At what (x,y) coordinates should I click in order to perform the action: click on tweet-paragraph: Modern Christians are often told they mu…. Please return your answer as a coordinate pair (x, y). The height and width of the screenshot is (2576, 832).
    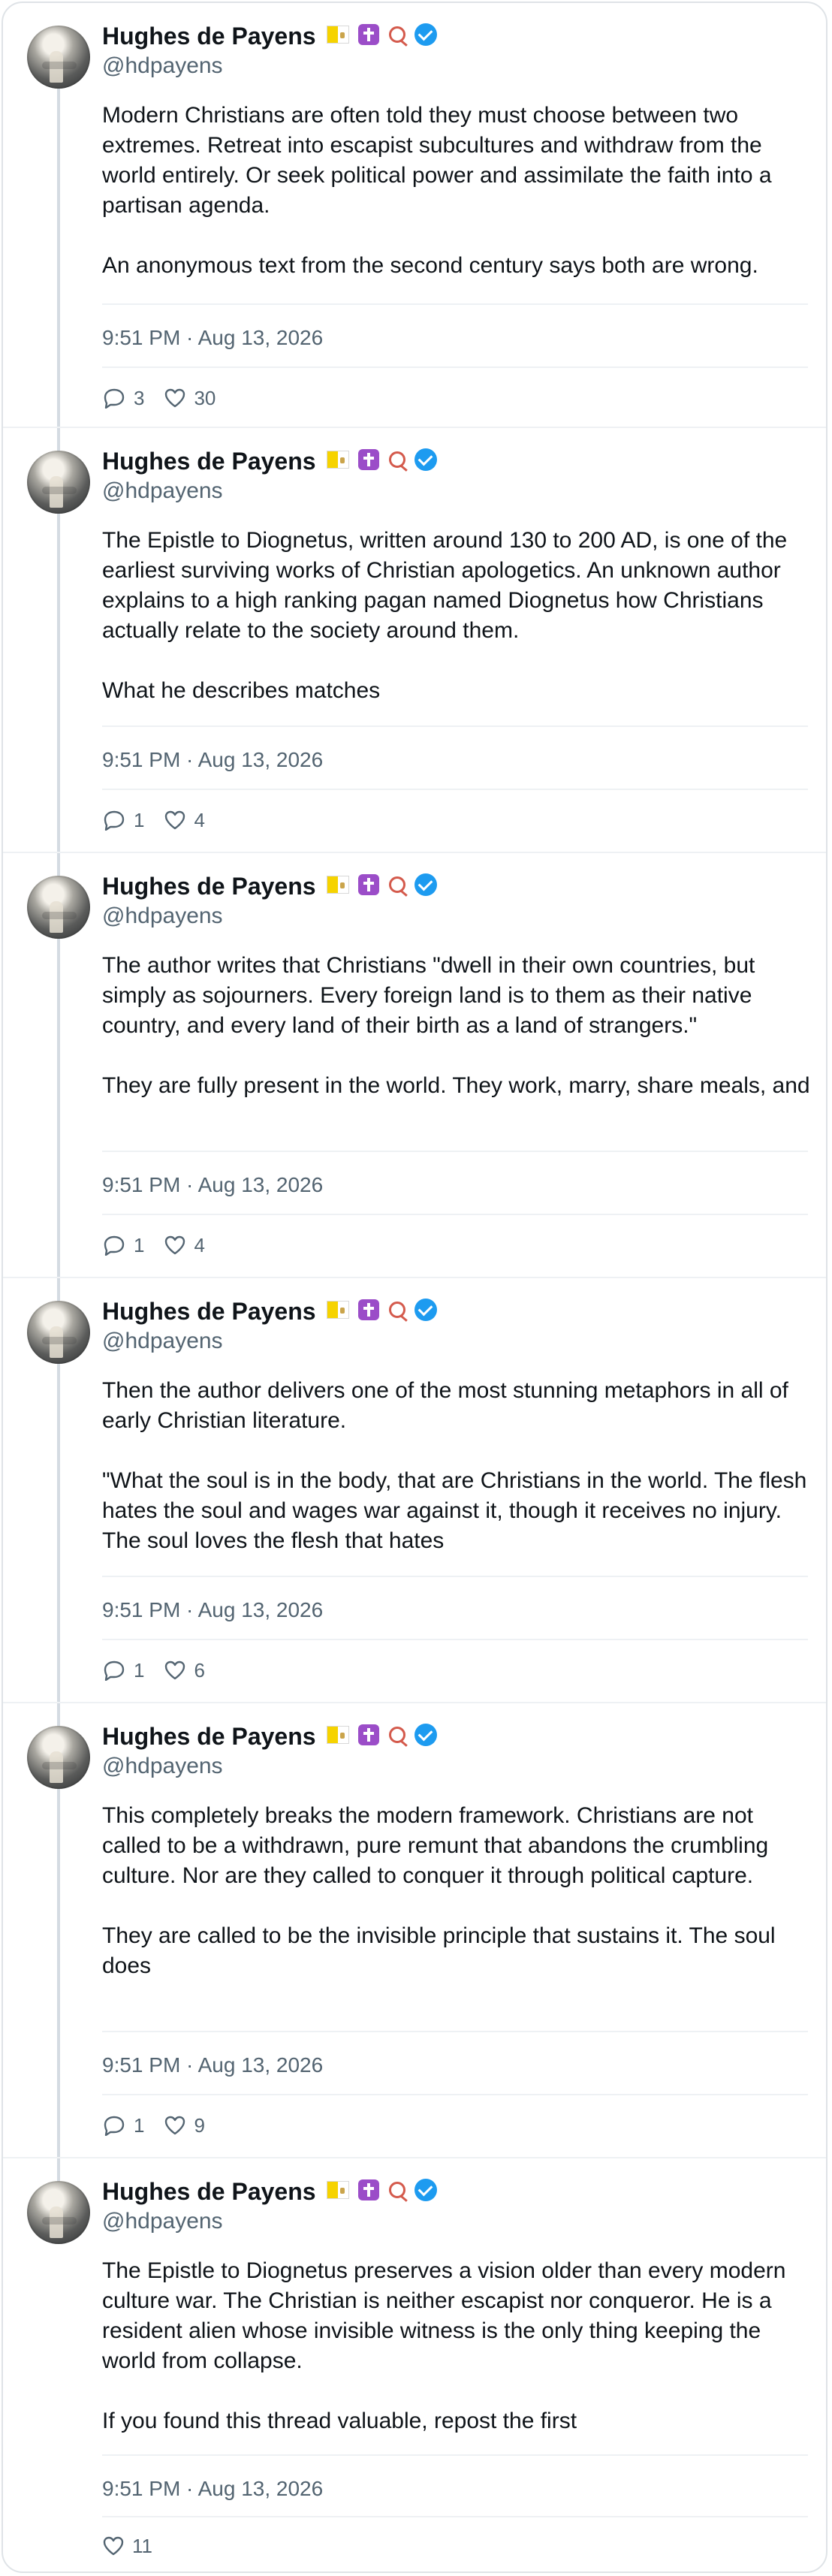
    Looking at the image, I should click on (437, 160).